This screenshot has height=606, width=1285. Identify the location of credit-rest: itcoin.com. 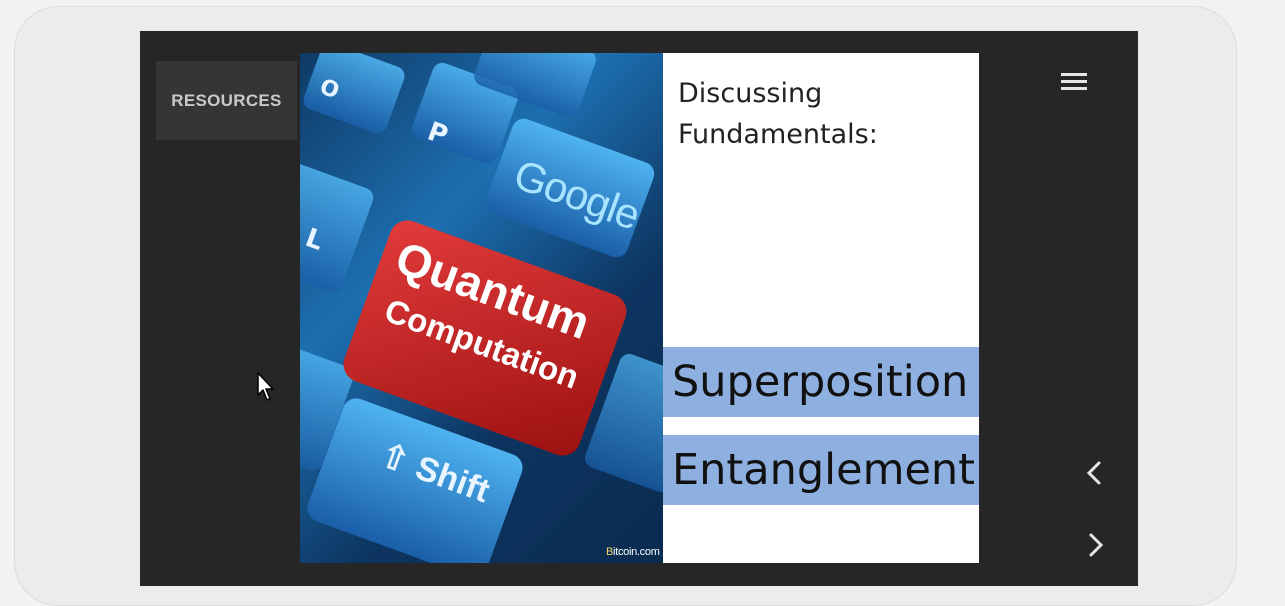
(636, 552).